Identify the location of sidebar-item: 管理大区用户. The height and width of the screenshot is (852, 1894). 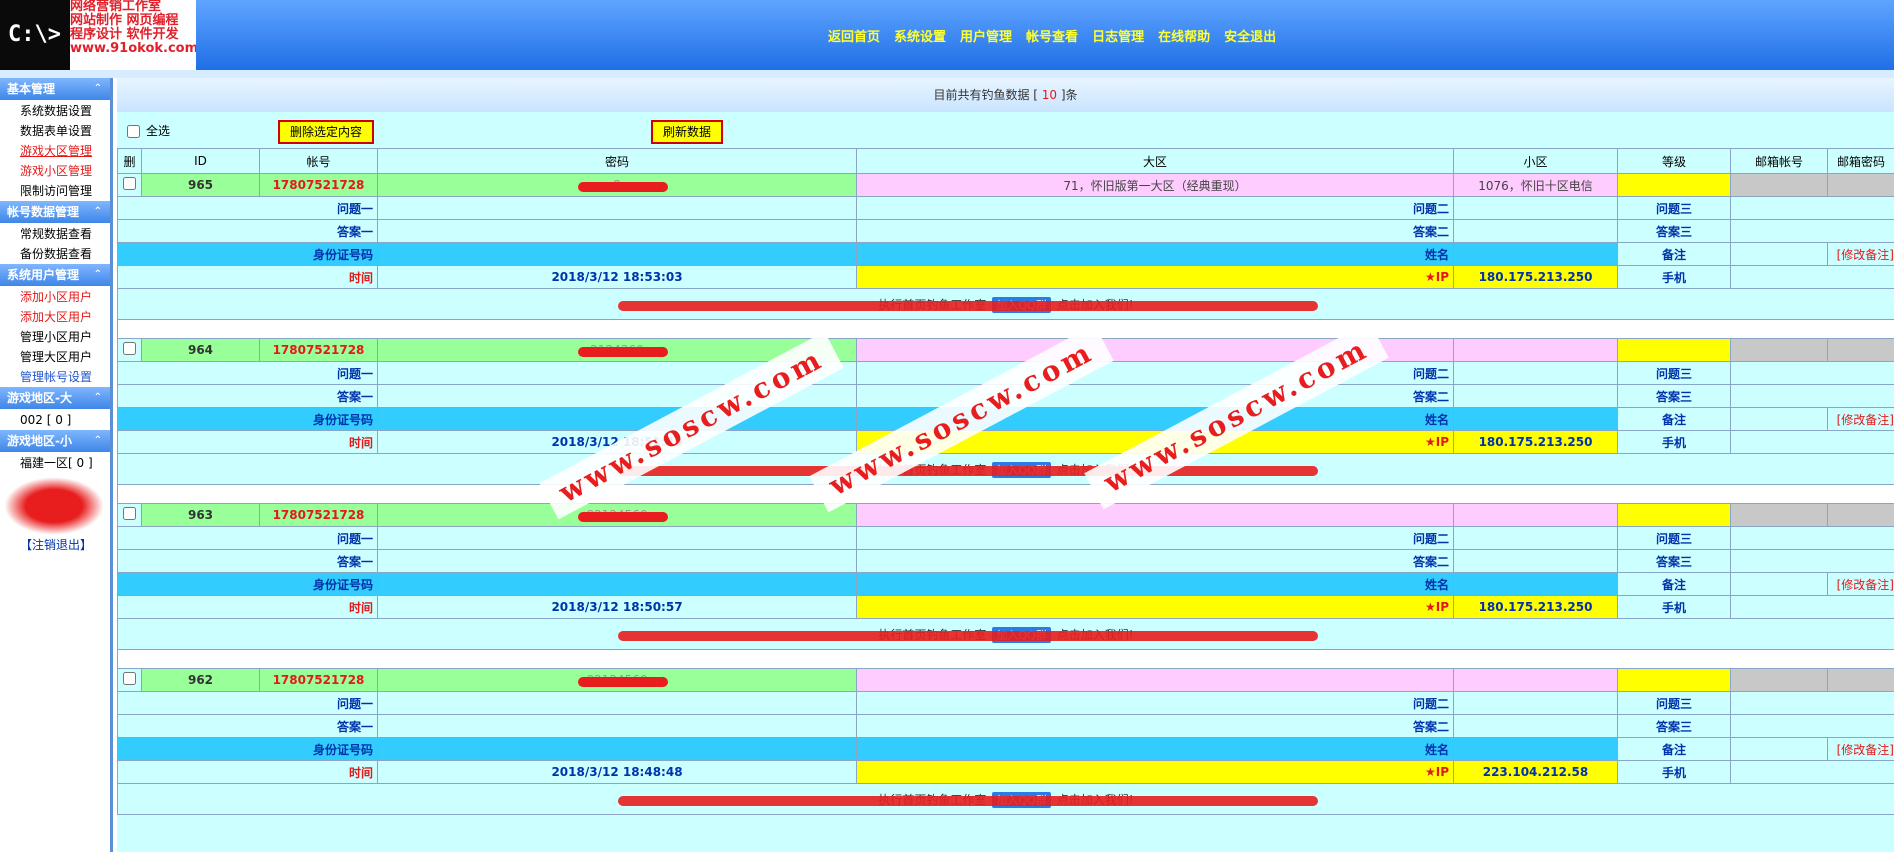
(55, 357).